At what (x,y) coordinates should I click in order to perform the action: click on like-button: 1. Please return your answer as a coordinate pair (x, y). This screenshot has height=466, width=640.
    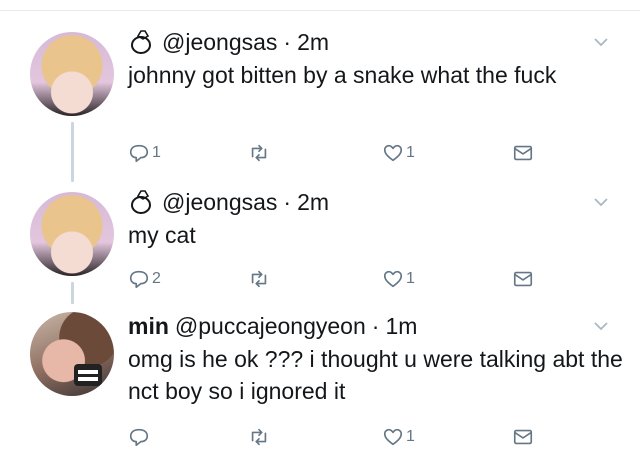
    Looking at the image, I should click on (398, 437).